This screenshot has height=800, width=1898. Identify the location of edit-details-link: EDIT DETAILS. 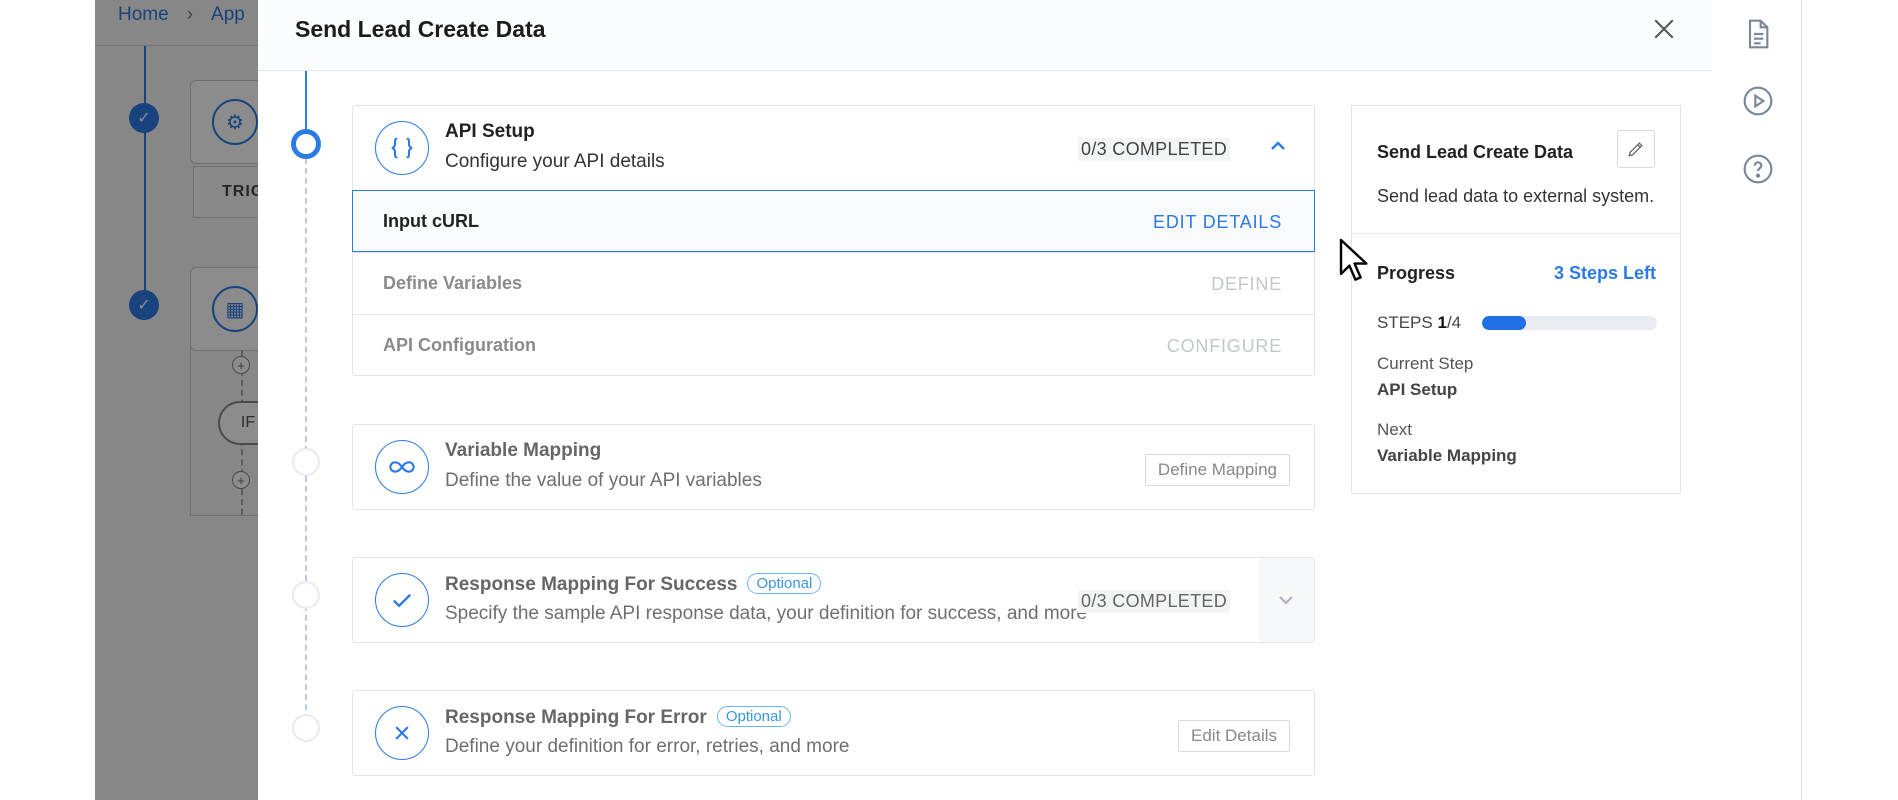
(1217, 222).